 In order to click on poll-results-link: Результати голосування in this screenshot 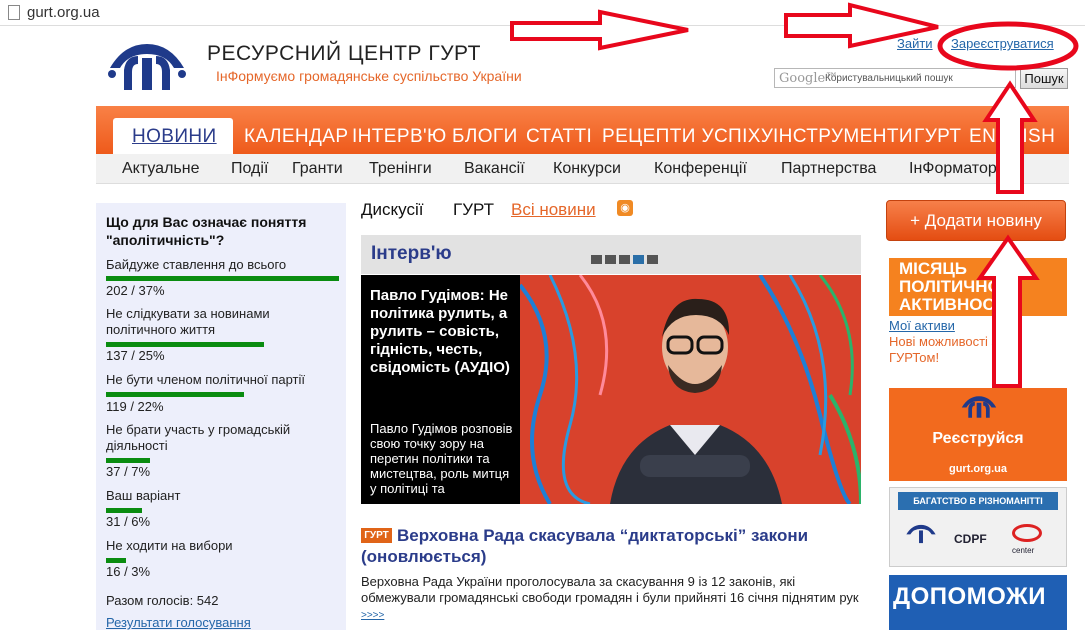, I will do `click(178, 622)`.